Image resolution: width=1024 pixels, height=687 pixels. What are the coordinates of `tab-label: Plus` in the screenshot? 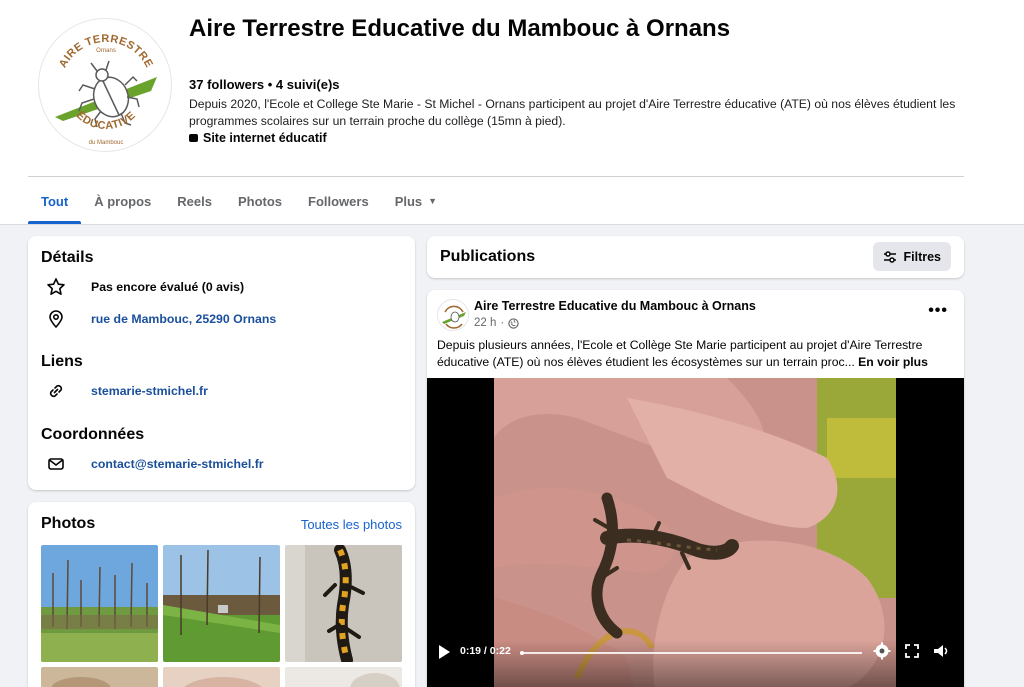 It's located at (408, 201).